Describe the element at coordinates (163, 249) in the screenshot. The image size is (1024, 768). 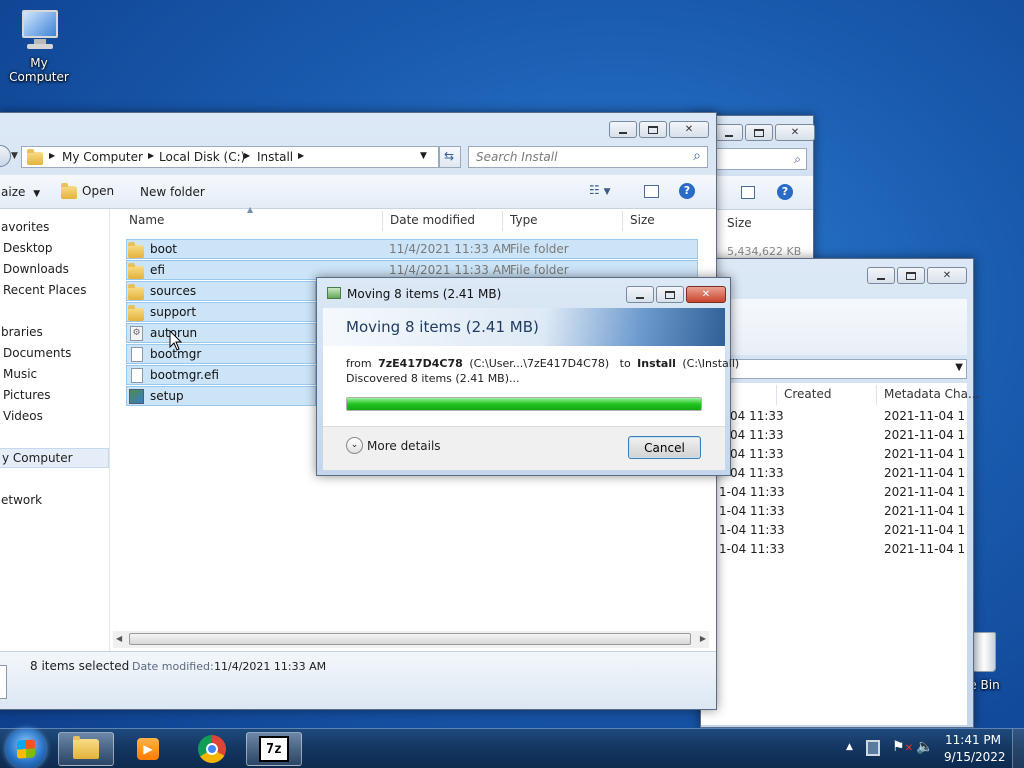
I see `file-name: boot` at that location.